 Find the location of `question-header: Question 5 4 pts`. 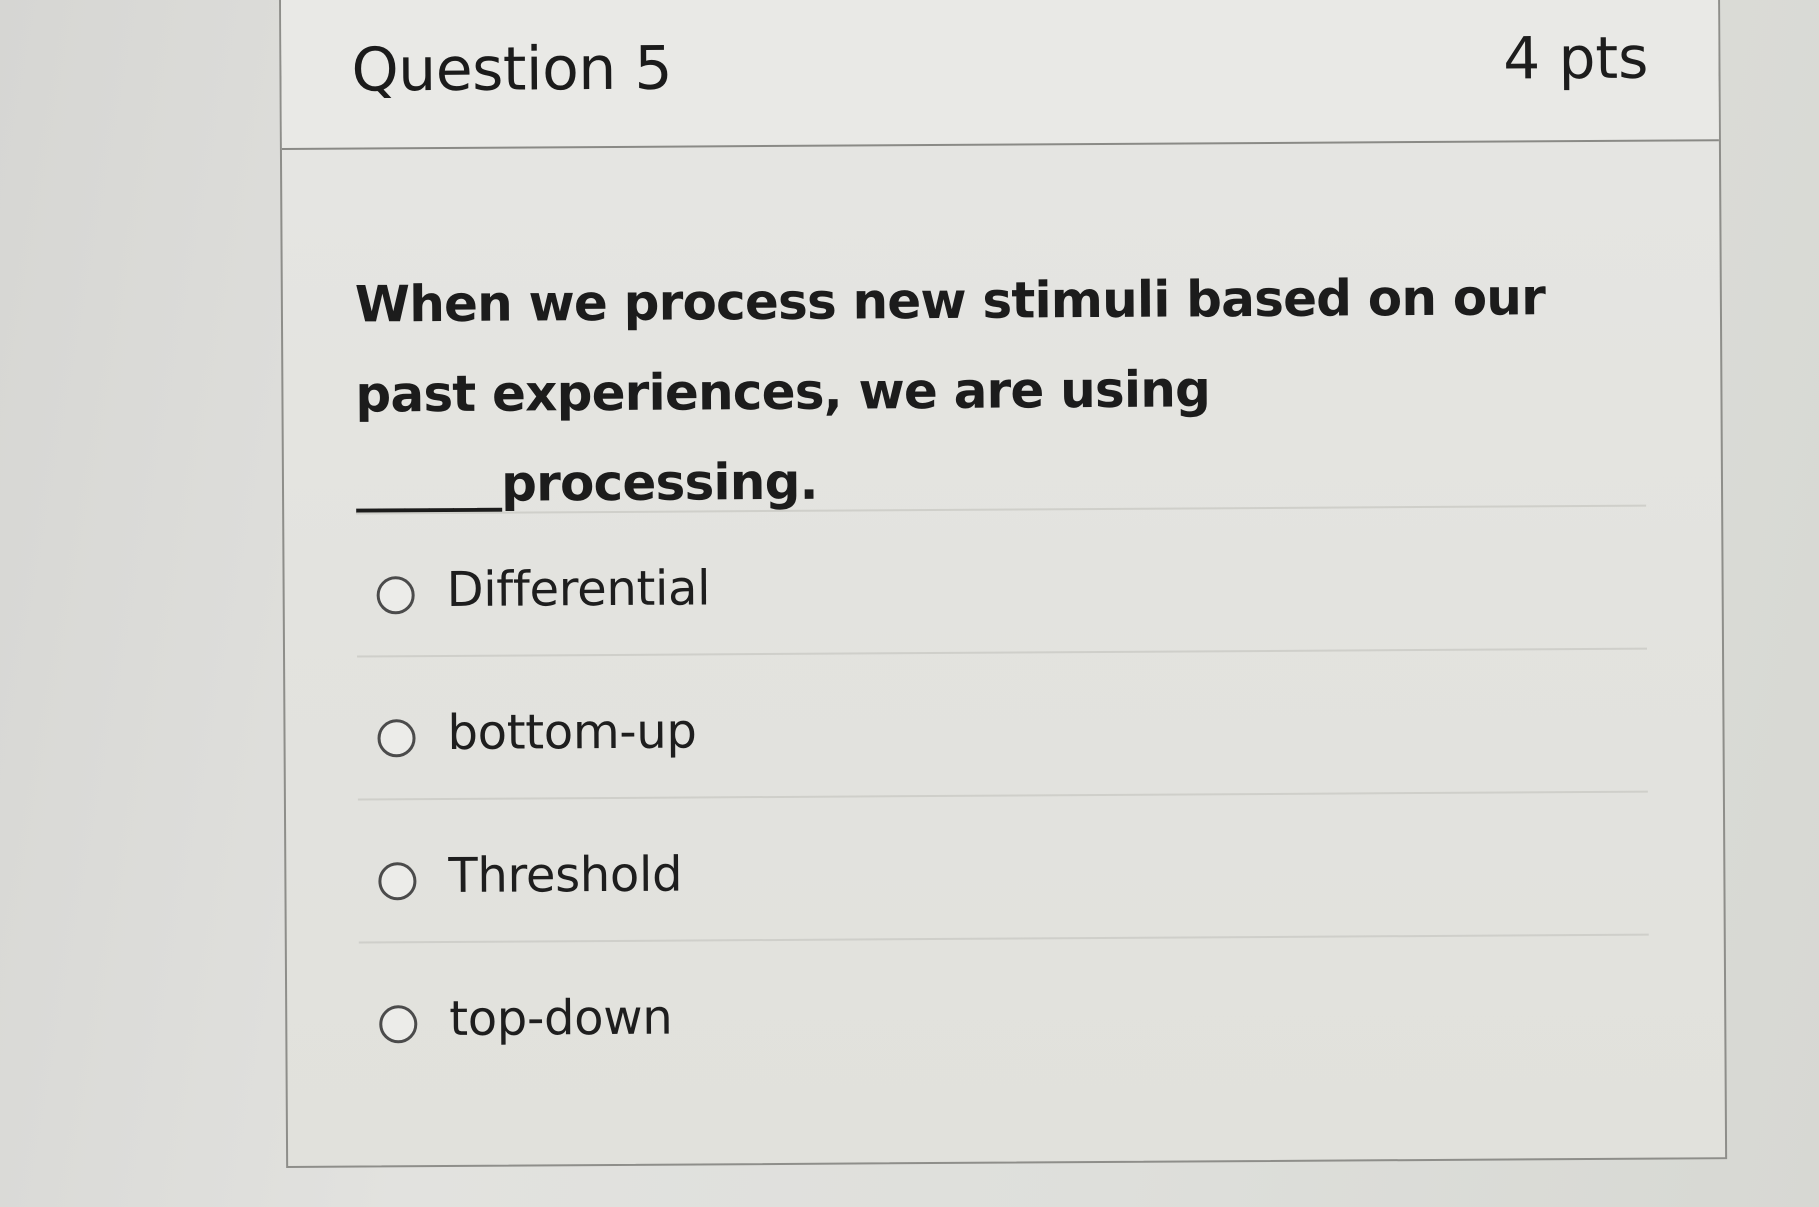

question-header: Question 5 4 pts is located at coordinates (1000, 75).